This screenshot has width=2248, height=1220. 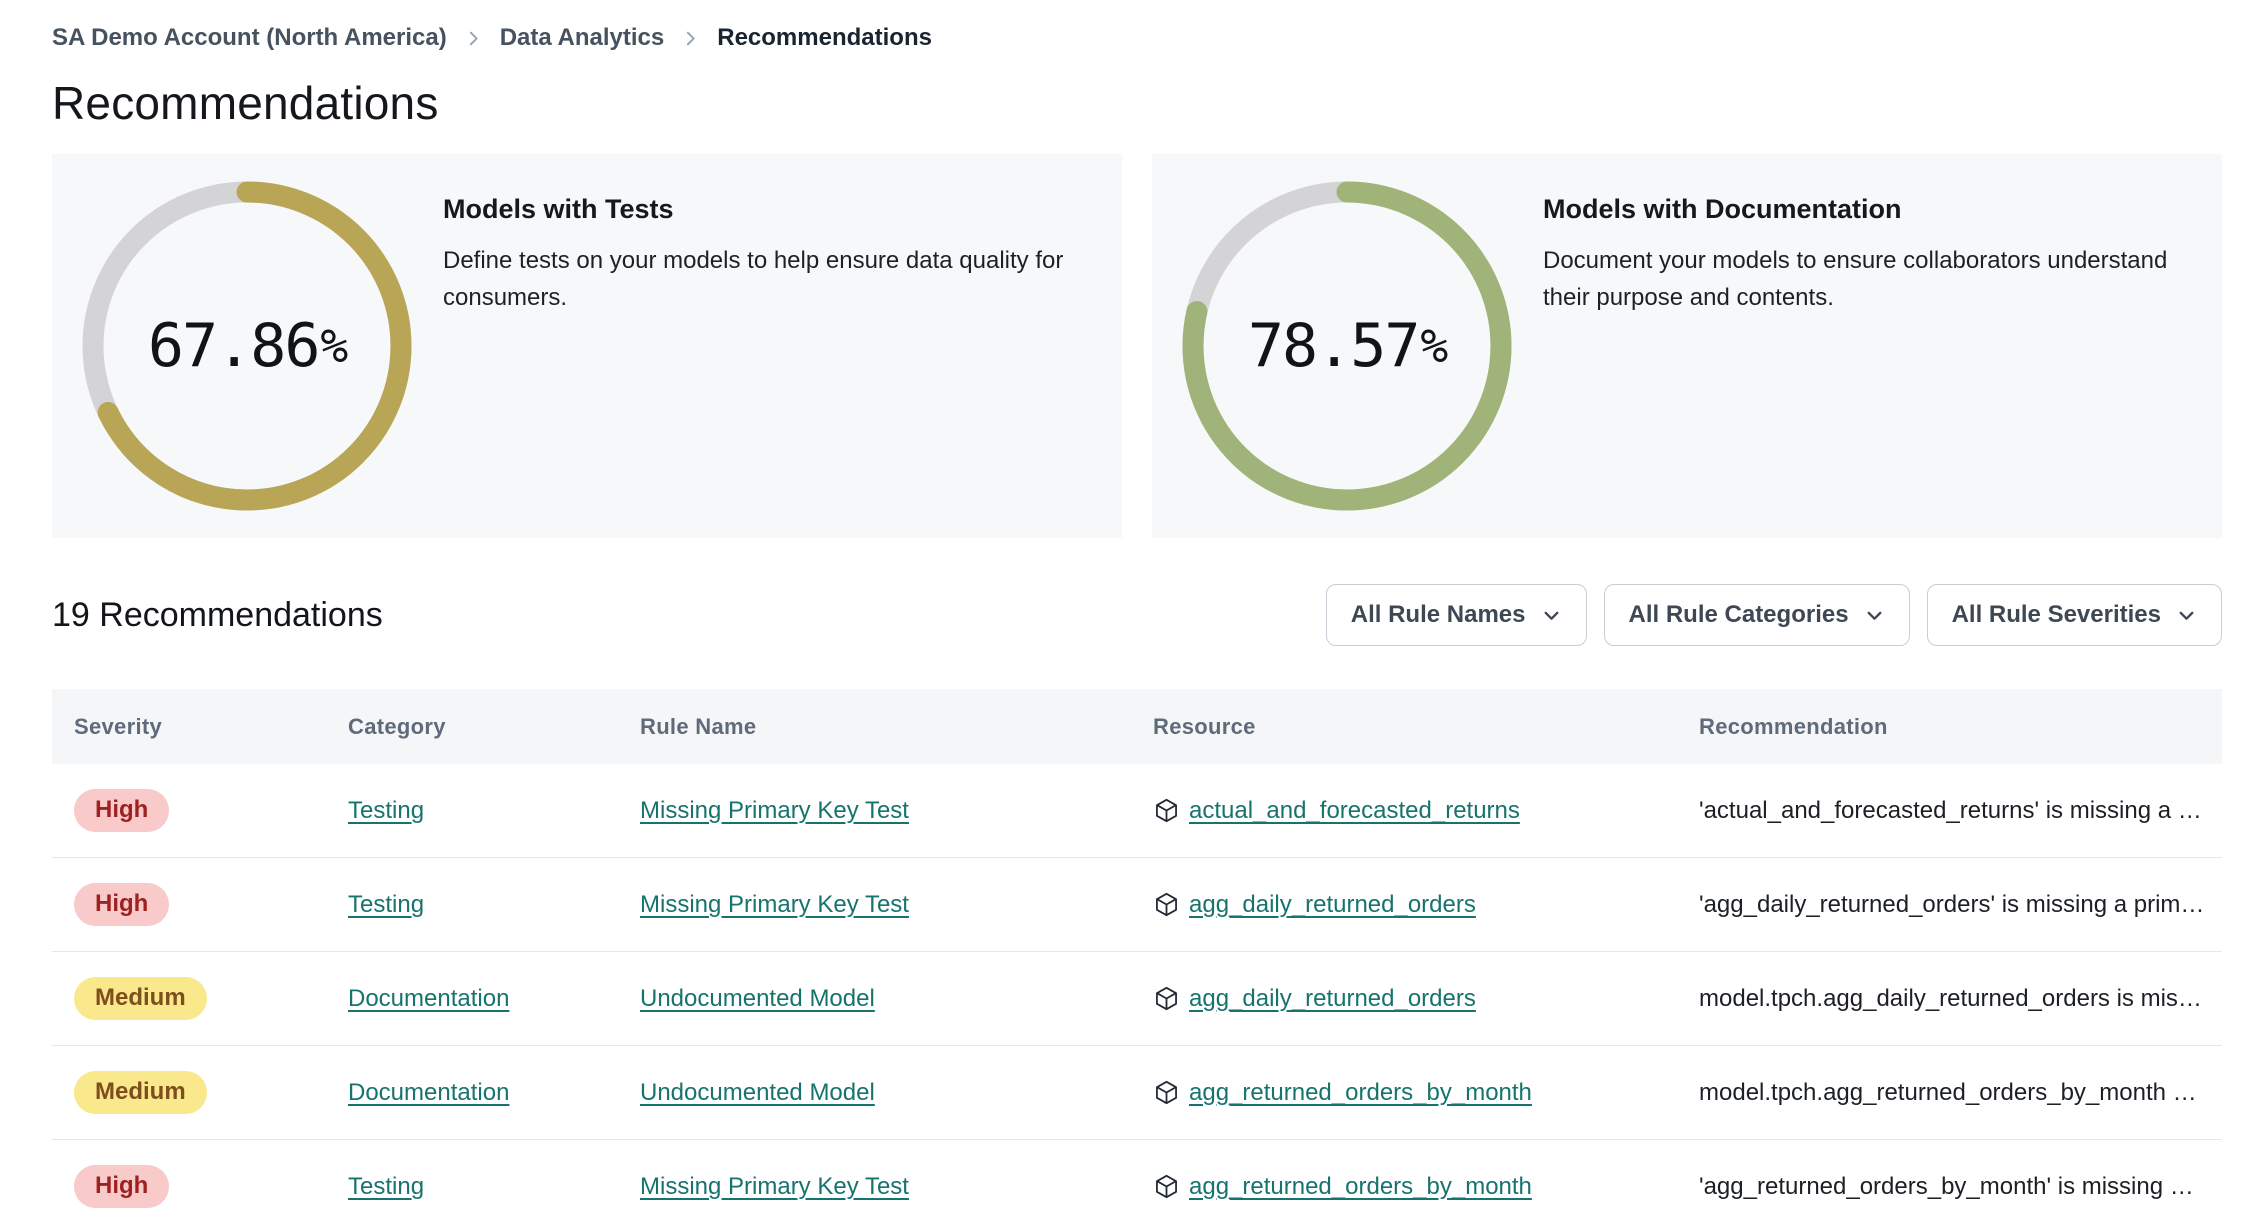 What do you see at coordinates (1756, 615) in the screenshot?
I see `rule-categories-filter-dropdown: All Rule Categories` at bounding box center [1756, 615].